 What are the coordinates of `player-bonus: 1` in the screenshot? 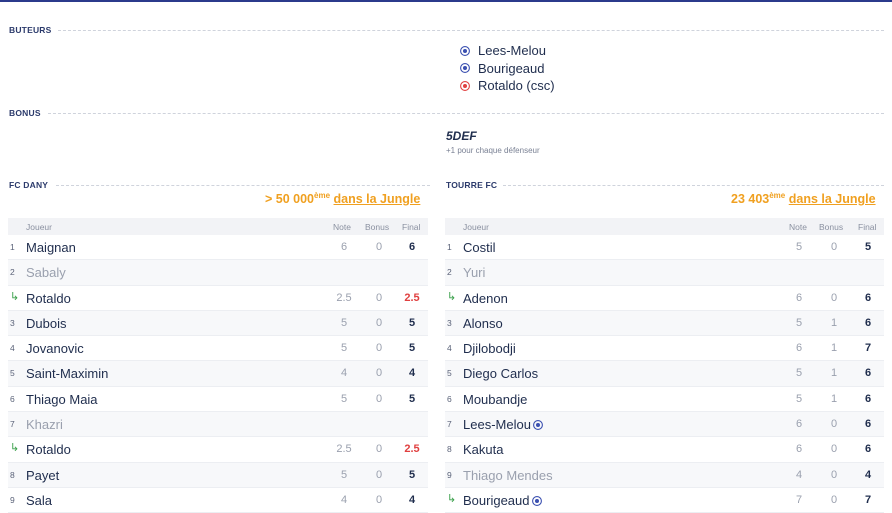 It's located at (834, 348).